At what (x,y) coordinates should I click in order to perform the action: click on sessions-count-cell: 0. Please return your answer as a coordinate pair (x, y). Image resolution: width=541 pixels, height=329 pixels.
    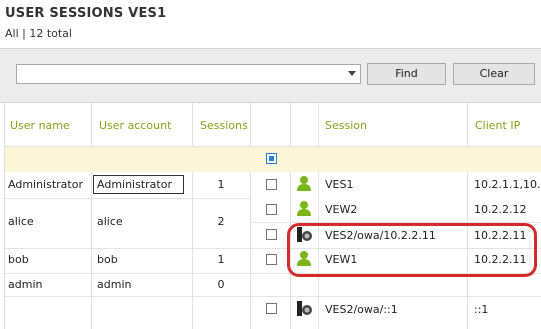
    Looking at the image, I should click on (221, 284).